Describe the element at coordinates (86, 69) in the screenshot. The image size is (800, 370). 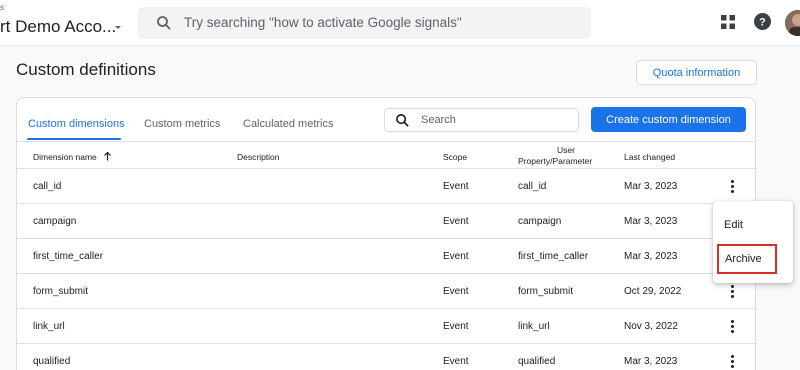
I see `page-title: Custom definitions` at that location.